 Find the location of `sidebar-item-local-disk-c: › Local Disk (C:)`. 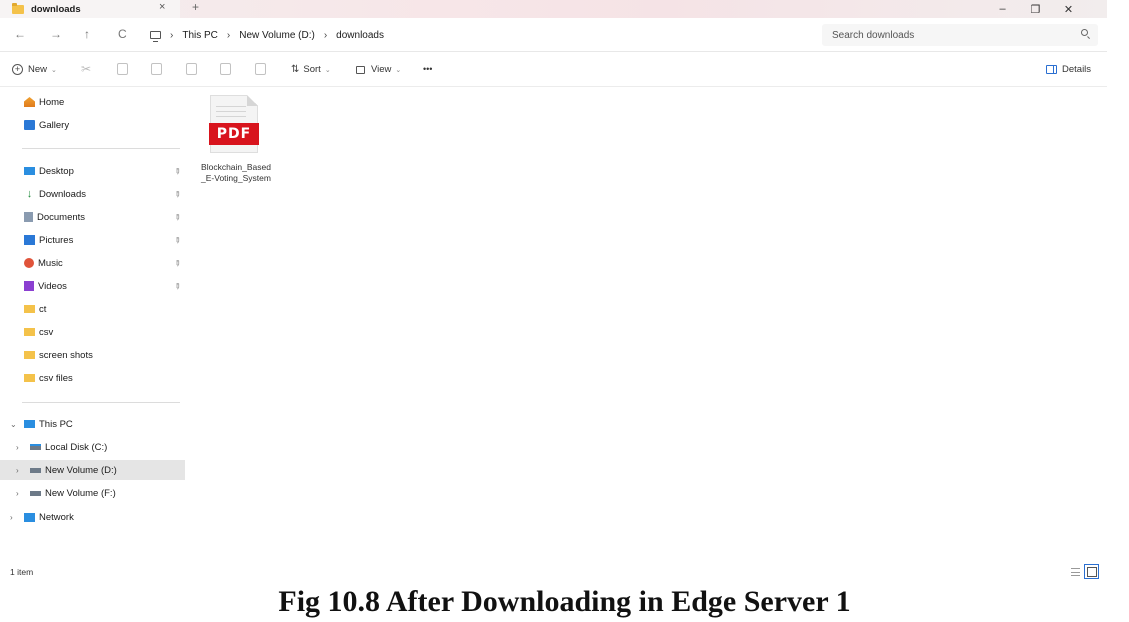

sidebar-item-local-disk-c: › Local Disk (C:) is located at coordinates (92, 447).